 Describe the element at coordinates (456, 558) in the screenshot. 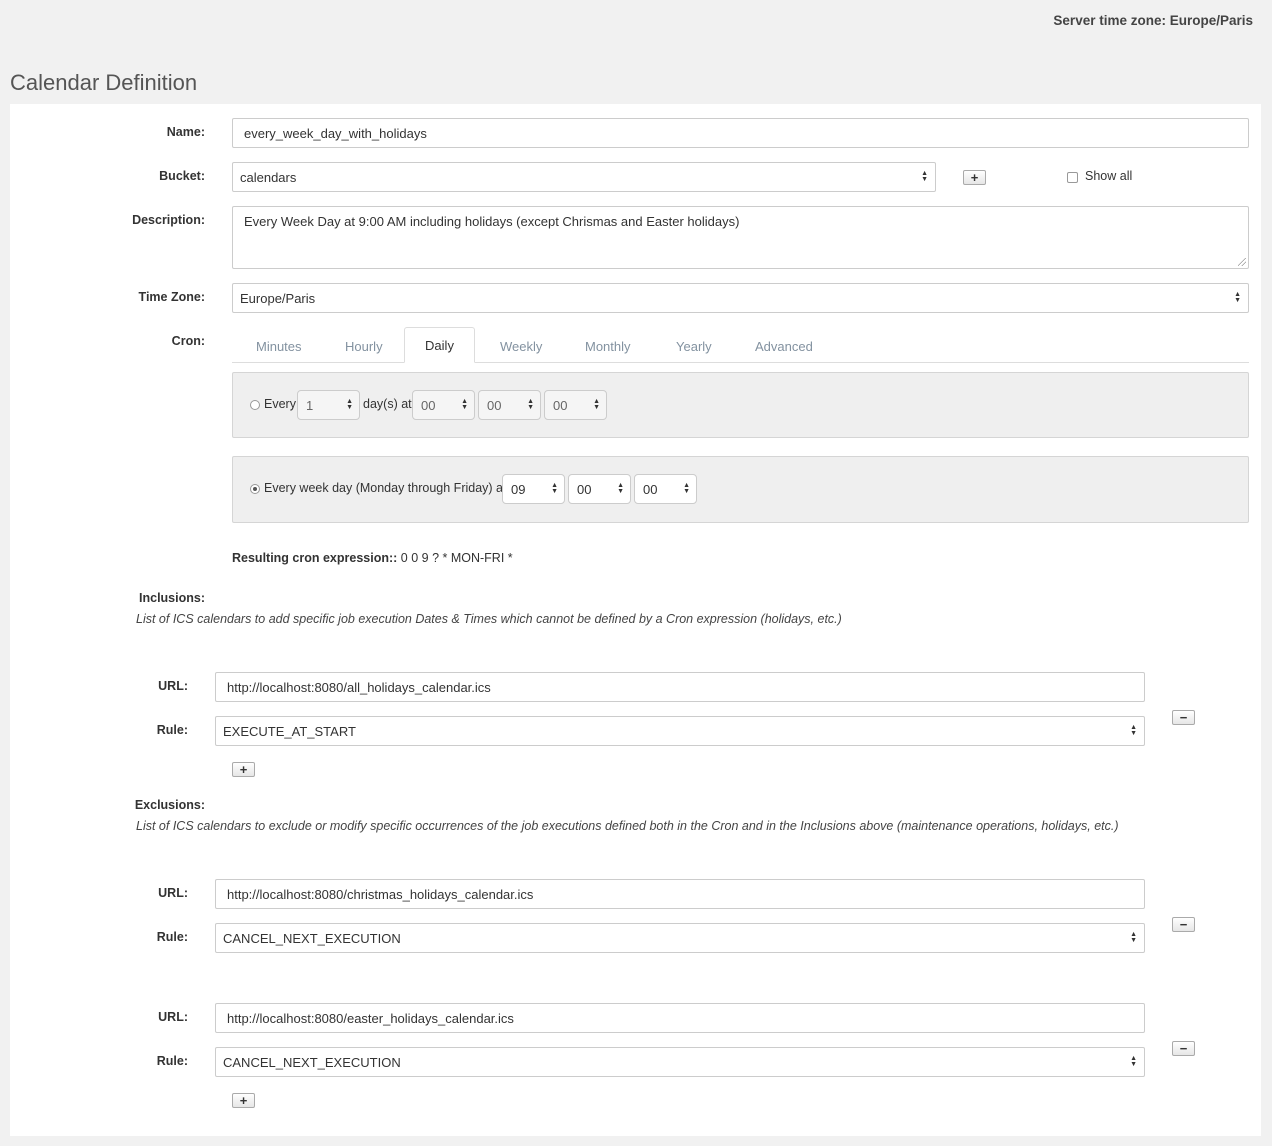

I see `resulting-cron-value: 0 0 9 ? * MON-FRI *` at that location.